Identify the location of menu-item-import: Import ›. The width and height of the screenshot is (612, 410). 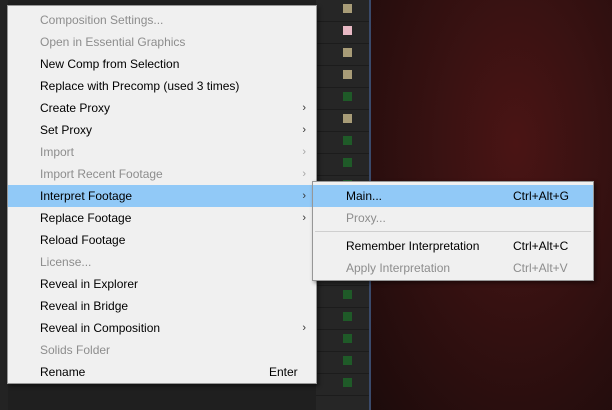
(162, 152).